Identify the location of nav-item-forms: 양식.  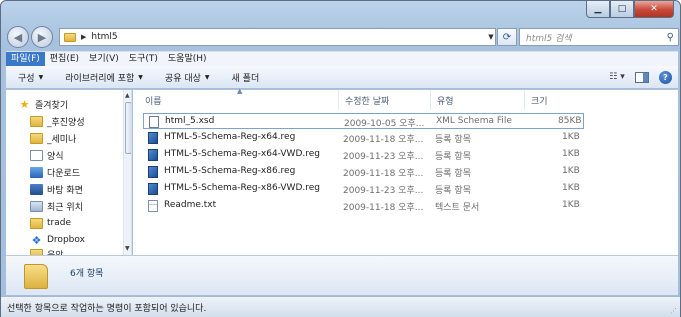
(47, 155).